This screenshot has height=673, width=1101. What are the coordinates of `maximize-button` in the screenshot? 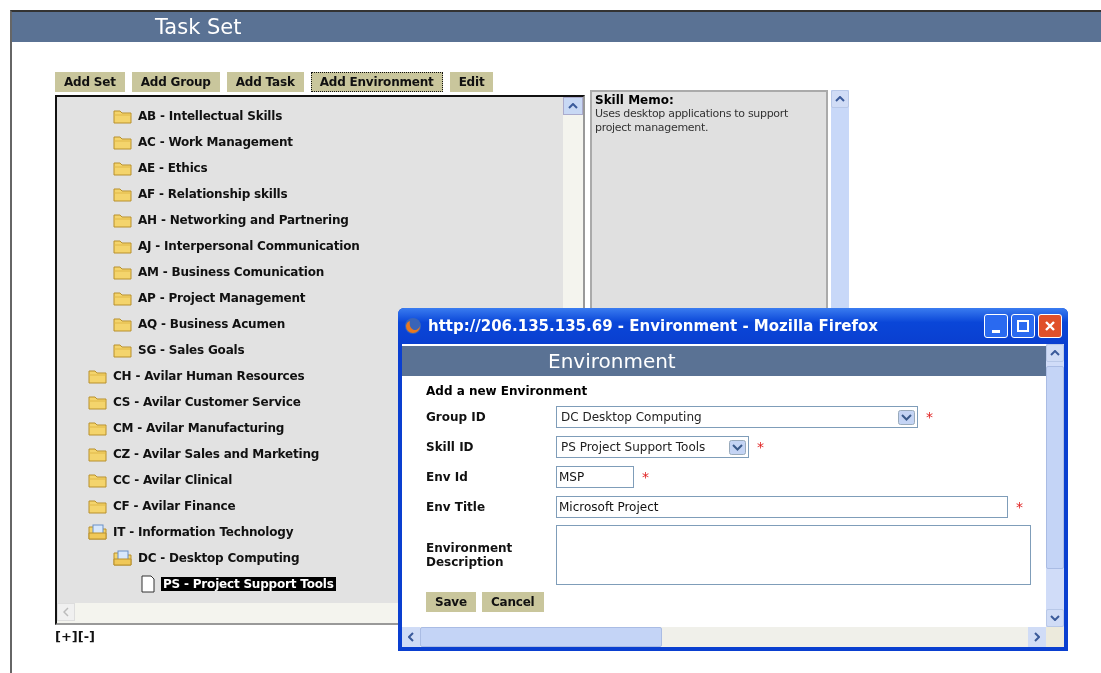 It's located at (1023, 326).